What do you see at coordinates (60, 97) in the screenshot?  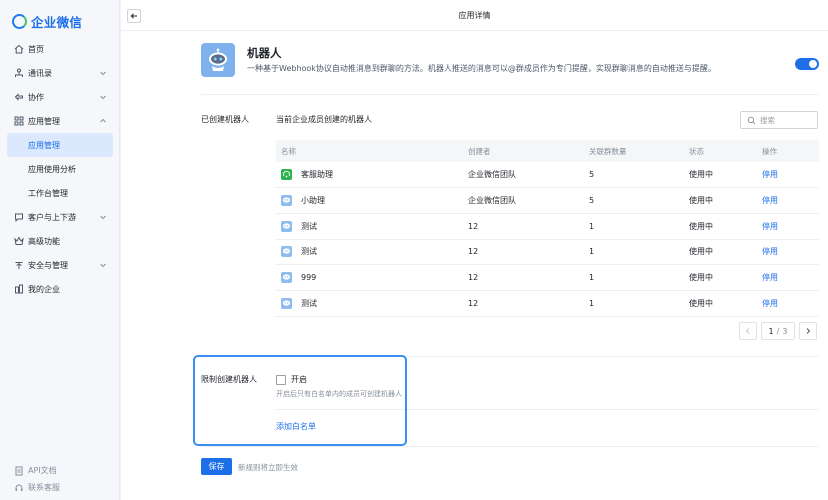 I see `sidebar-item-collab: 协作` at bounding box center [60, 97].